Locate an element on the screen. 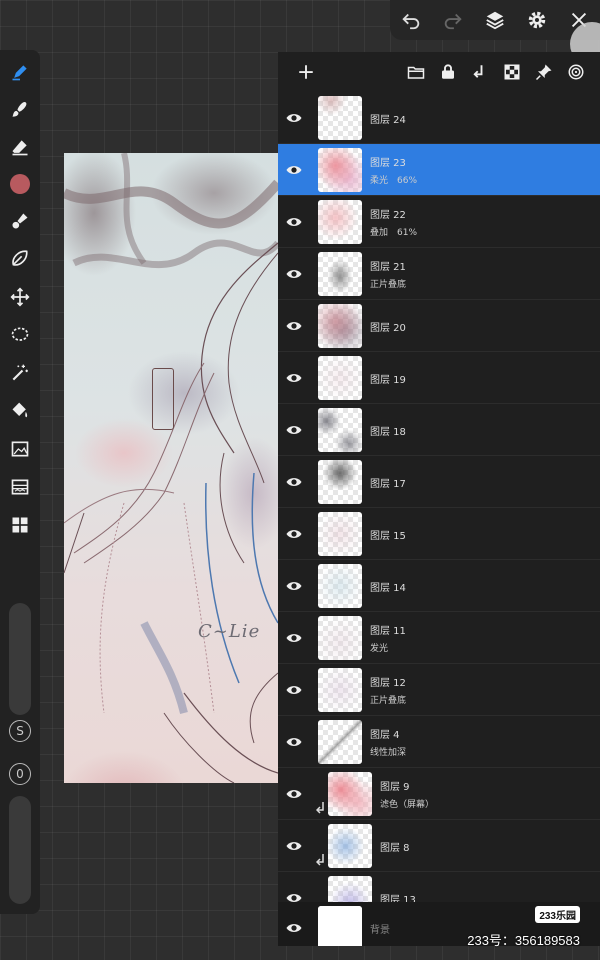  eraser-icon is located at coordinates (20, 147).